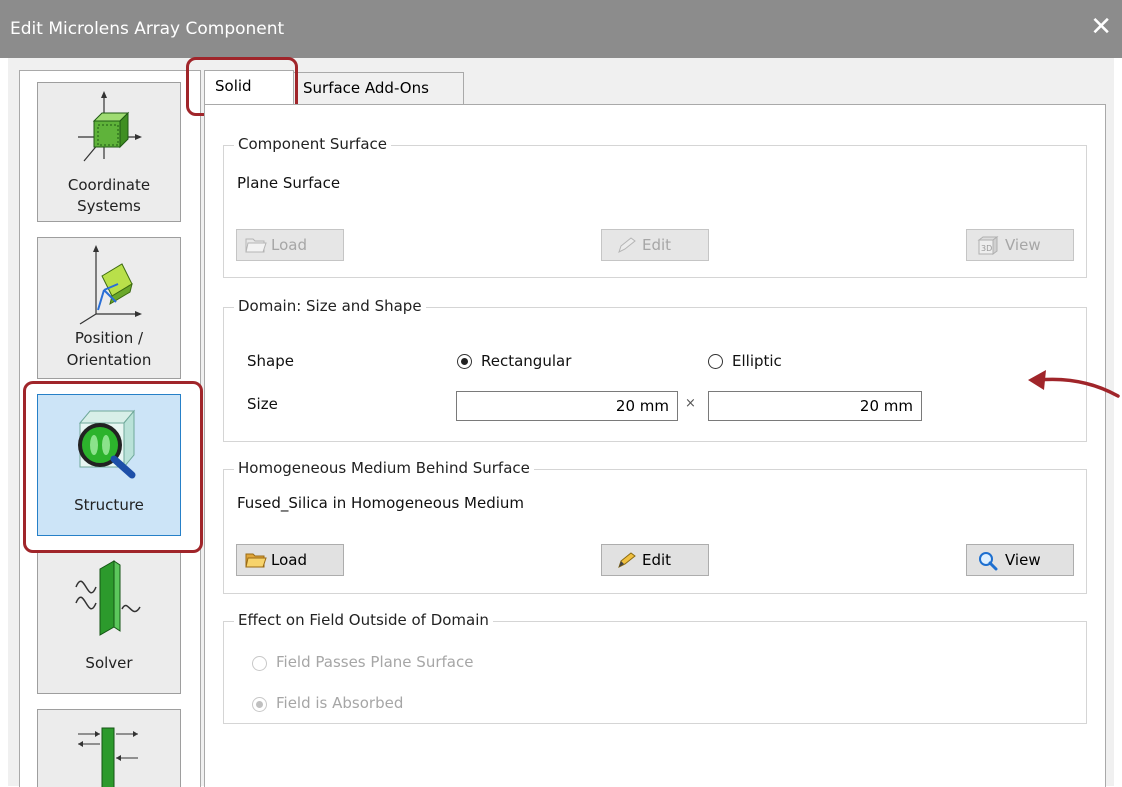 The width and height of the screenshot is (1122, 787). I want to click on surface-load-button: Load, so click(290, 245).